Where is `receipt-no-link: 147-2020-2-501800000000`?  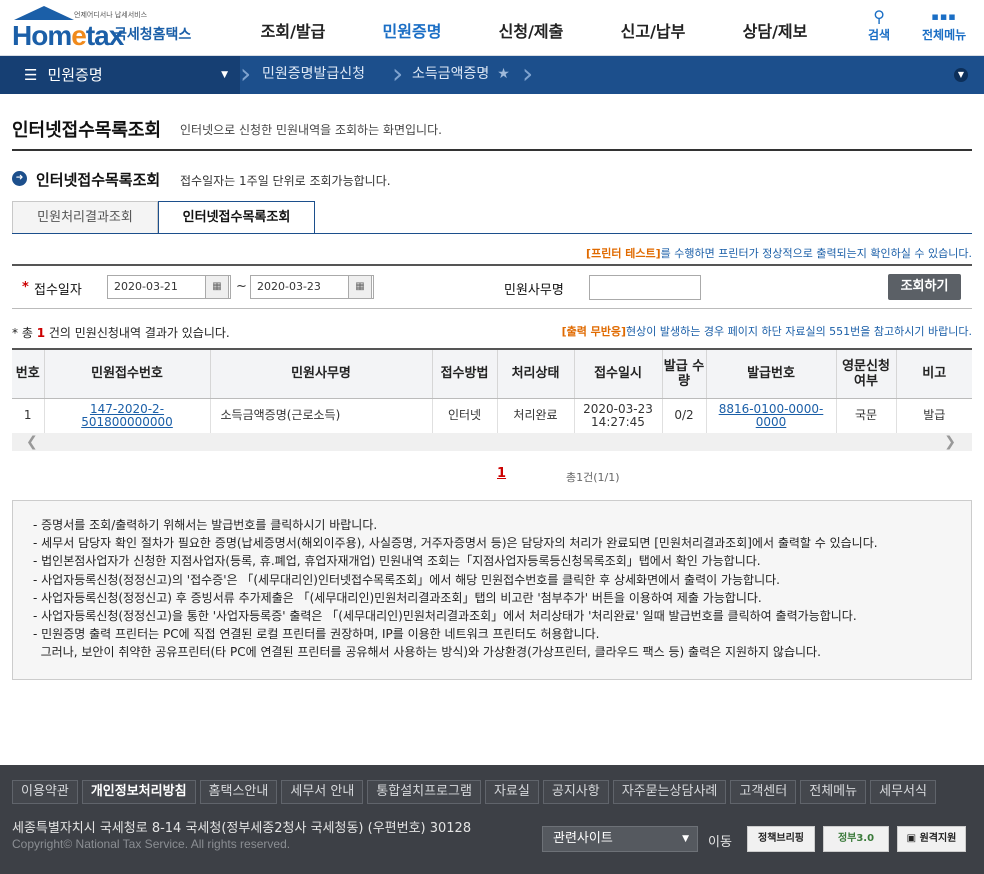 receipt-no-link: 147-2020-2-501800000000 is located at coordinates (127, 415).